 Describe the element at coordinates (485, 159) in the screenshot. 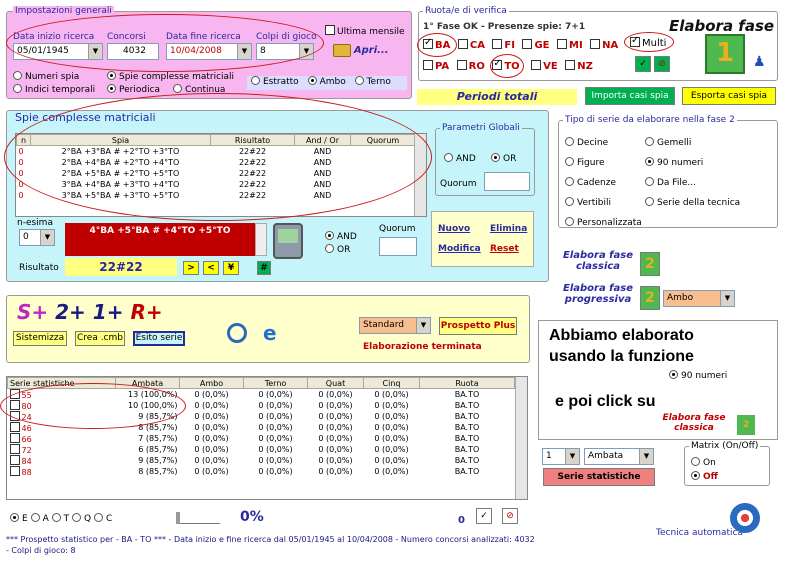

I see `parametri-globali: Parametri Globali AND OR Quorum` at that location.